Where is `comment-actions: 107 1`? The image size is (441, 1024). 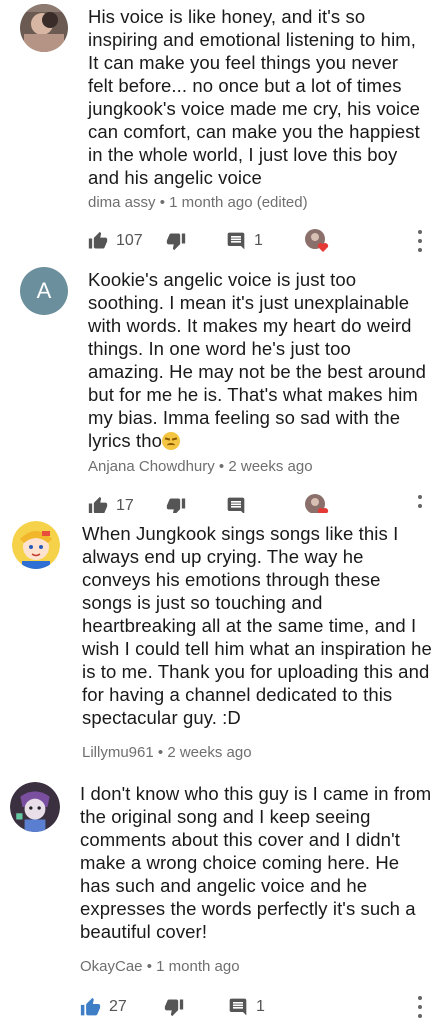
comment-actions: 107 1 is located at coordinates (220, 241).